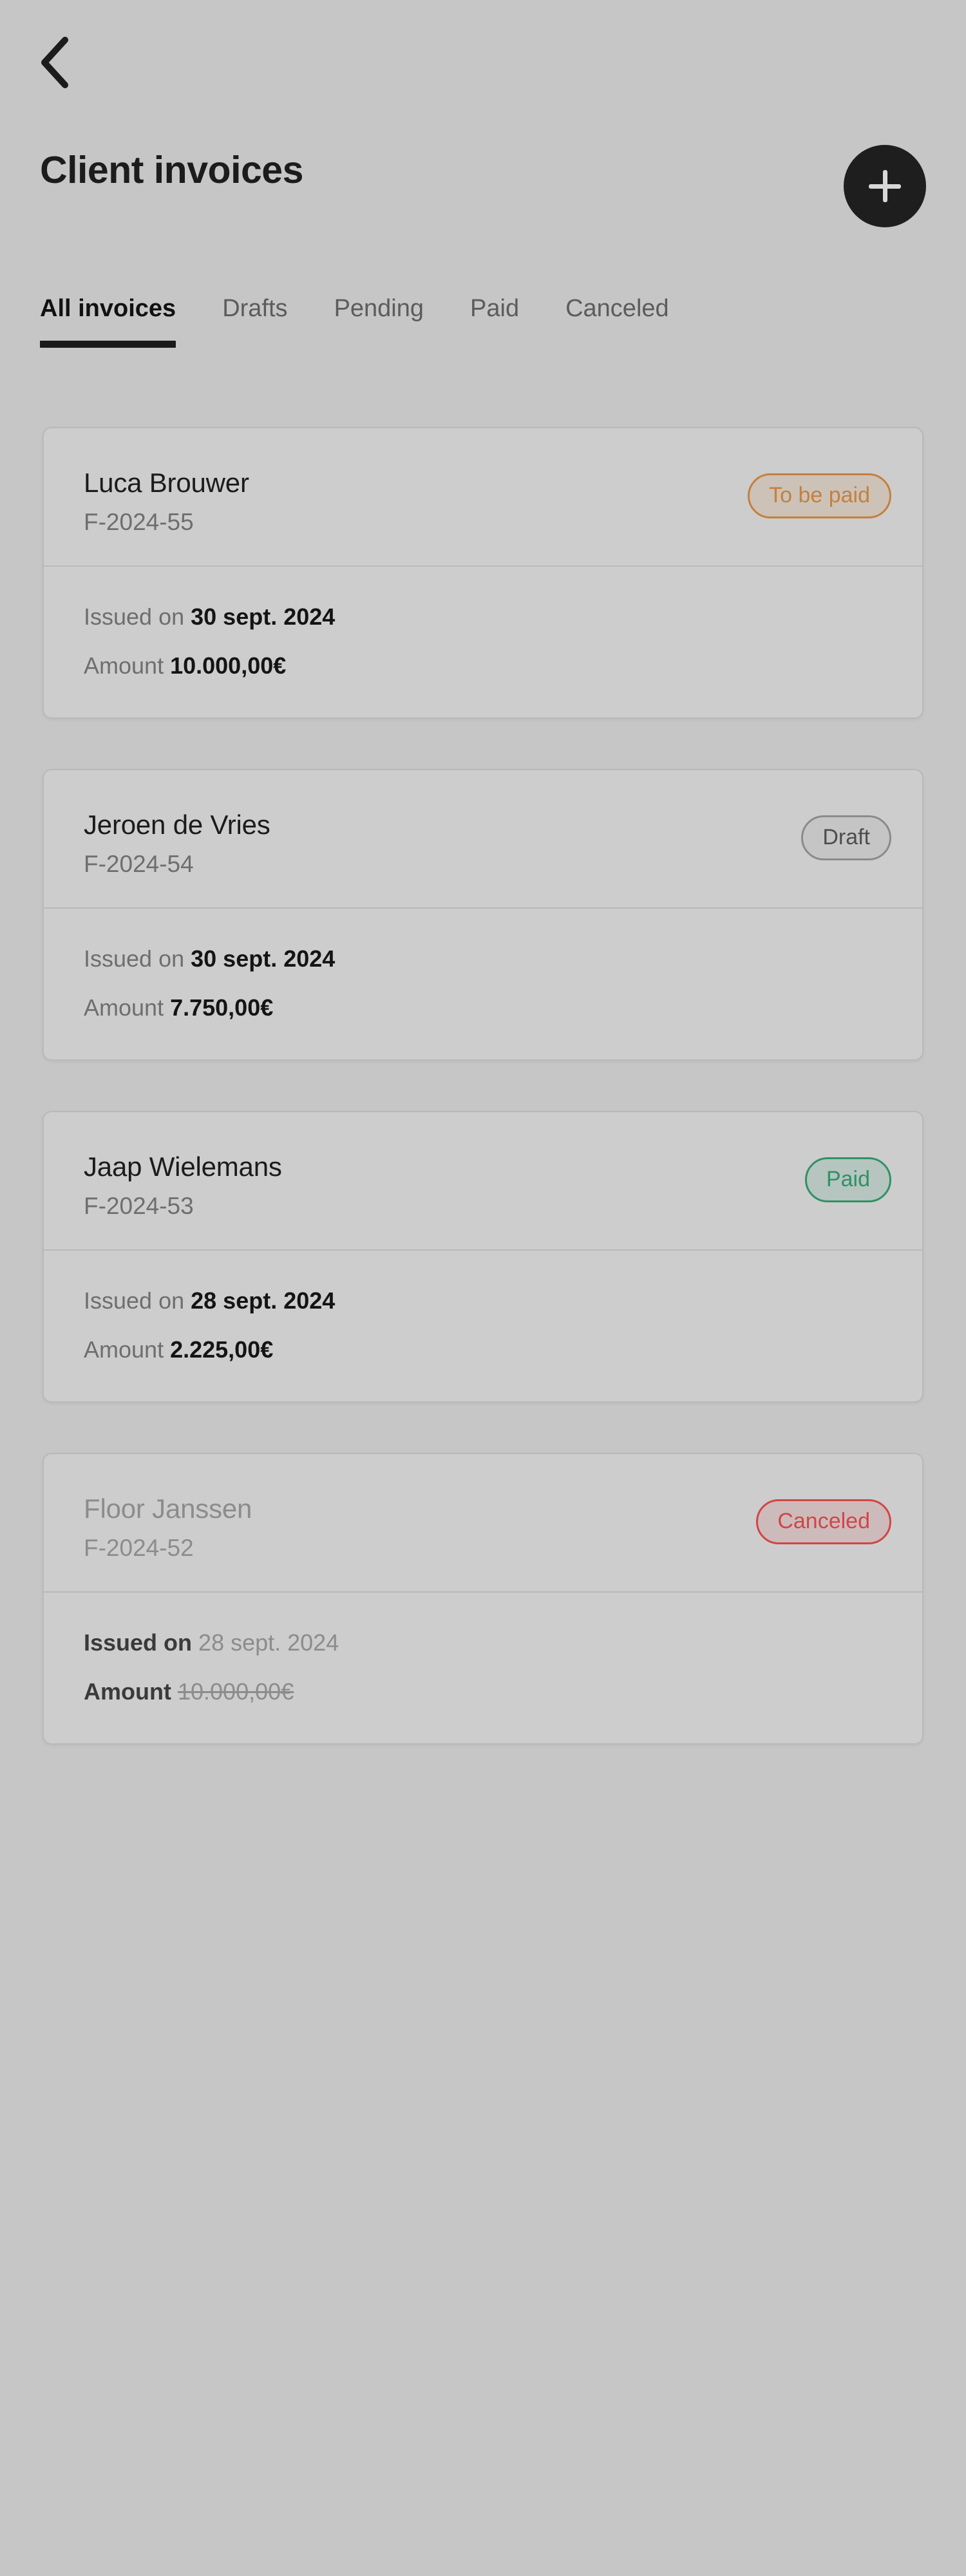  I want to click on invoice-identity: Luca Brouwer F-2024-55, so click(167, 496).